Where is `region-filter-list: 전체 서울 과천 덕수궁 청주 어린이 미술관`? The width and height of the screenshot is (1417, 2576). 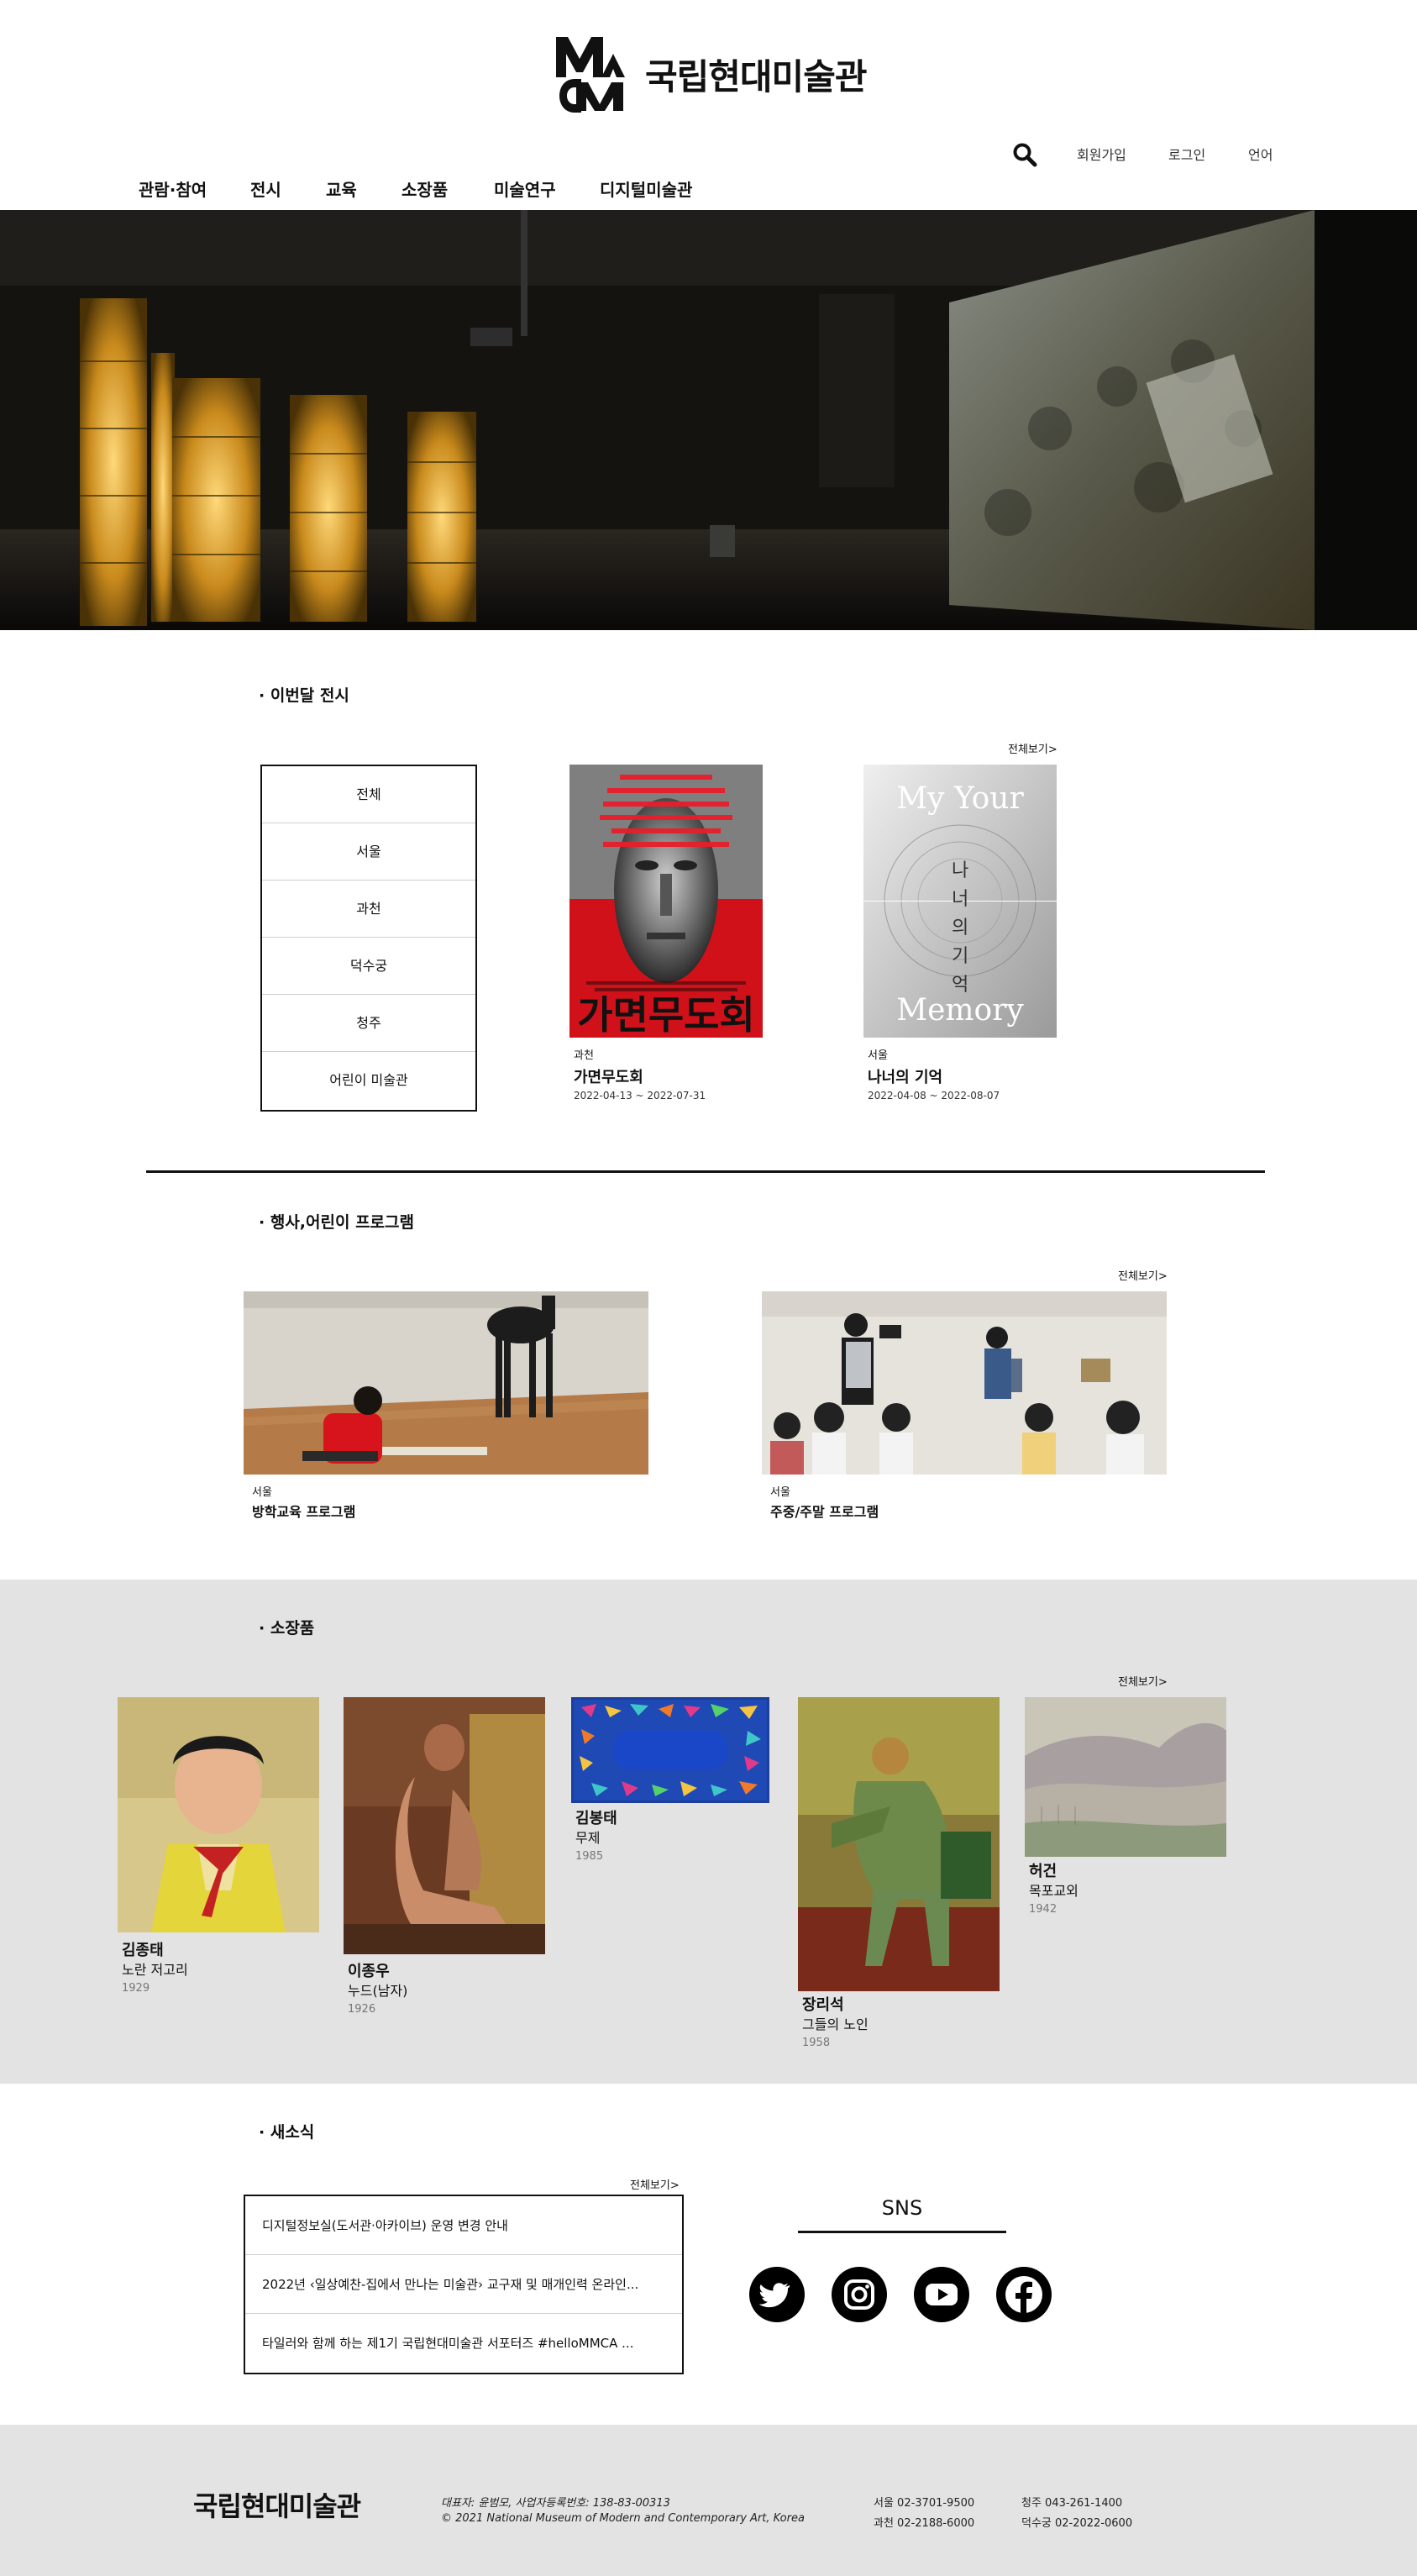 region-filter-list: 전체 서울 과천 덕수궁 청주 어린이 미술관 is located at coordinates (368, 938).